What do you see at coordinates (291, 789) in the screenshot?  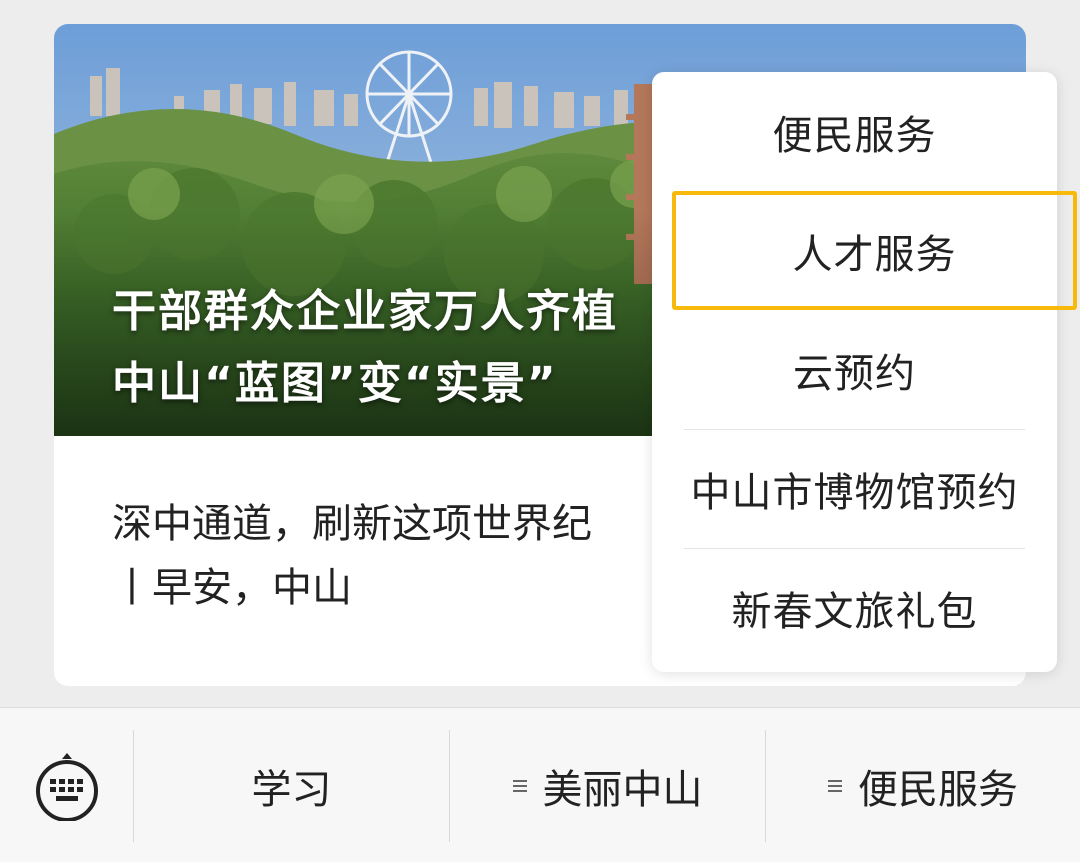 I see `menu-tab-label: 学习` at bounding box center [291, 789].